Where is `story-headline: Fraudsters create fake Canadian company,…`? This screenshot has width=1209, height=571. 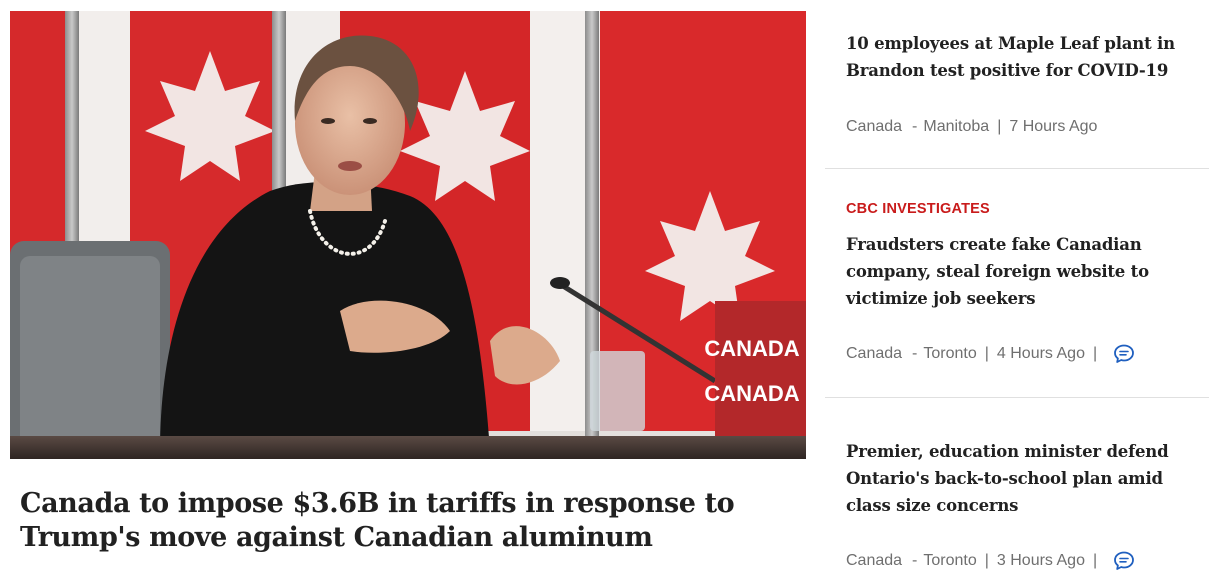 story-headline: Fraudsters create fake Canadian company,… is located at coordinates (1016, 271).